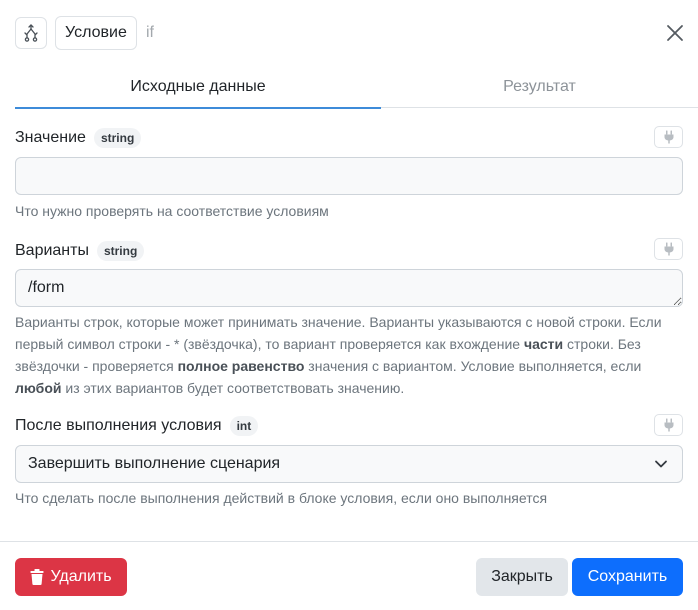 The width and height of the screenshot is (698, 610). I want to click on chevron-down-icon, so click(661, 464).